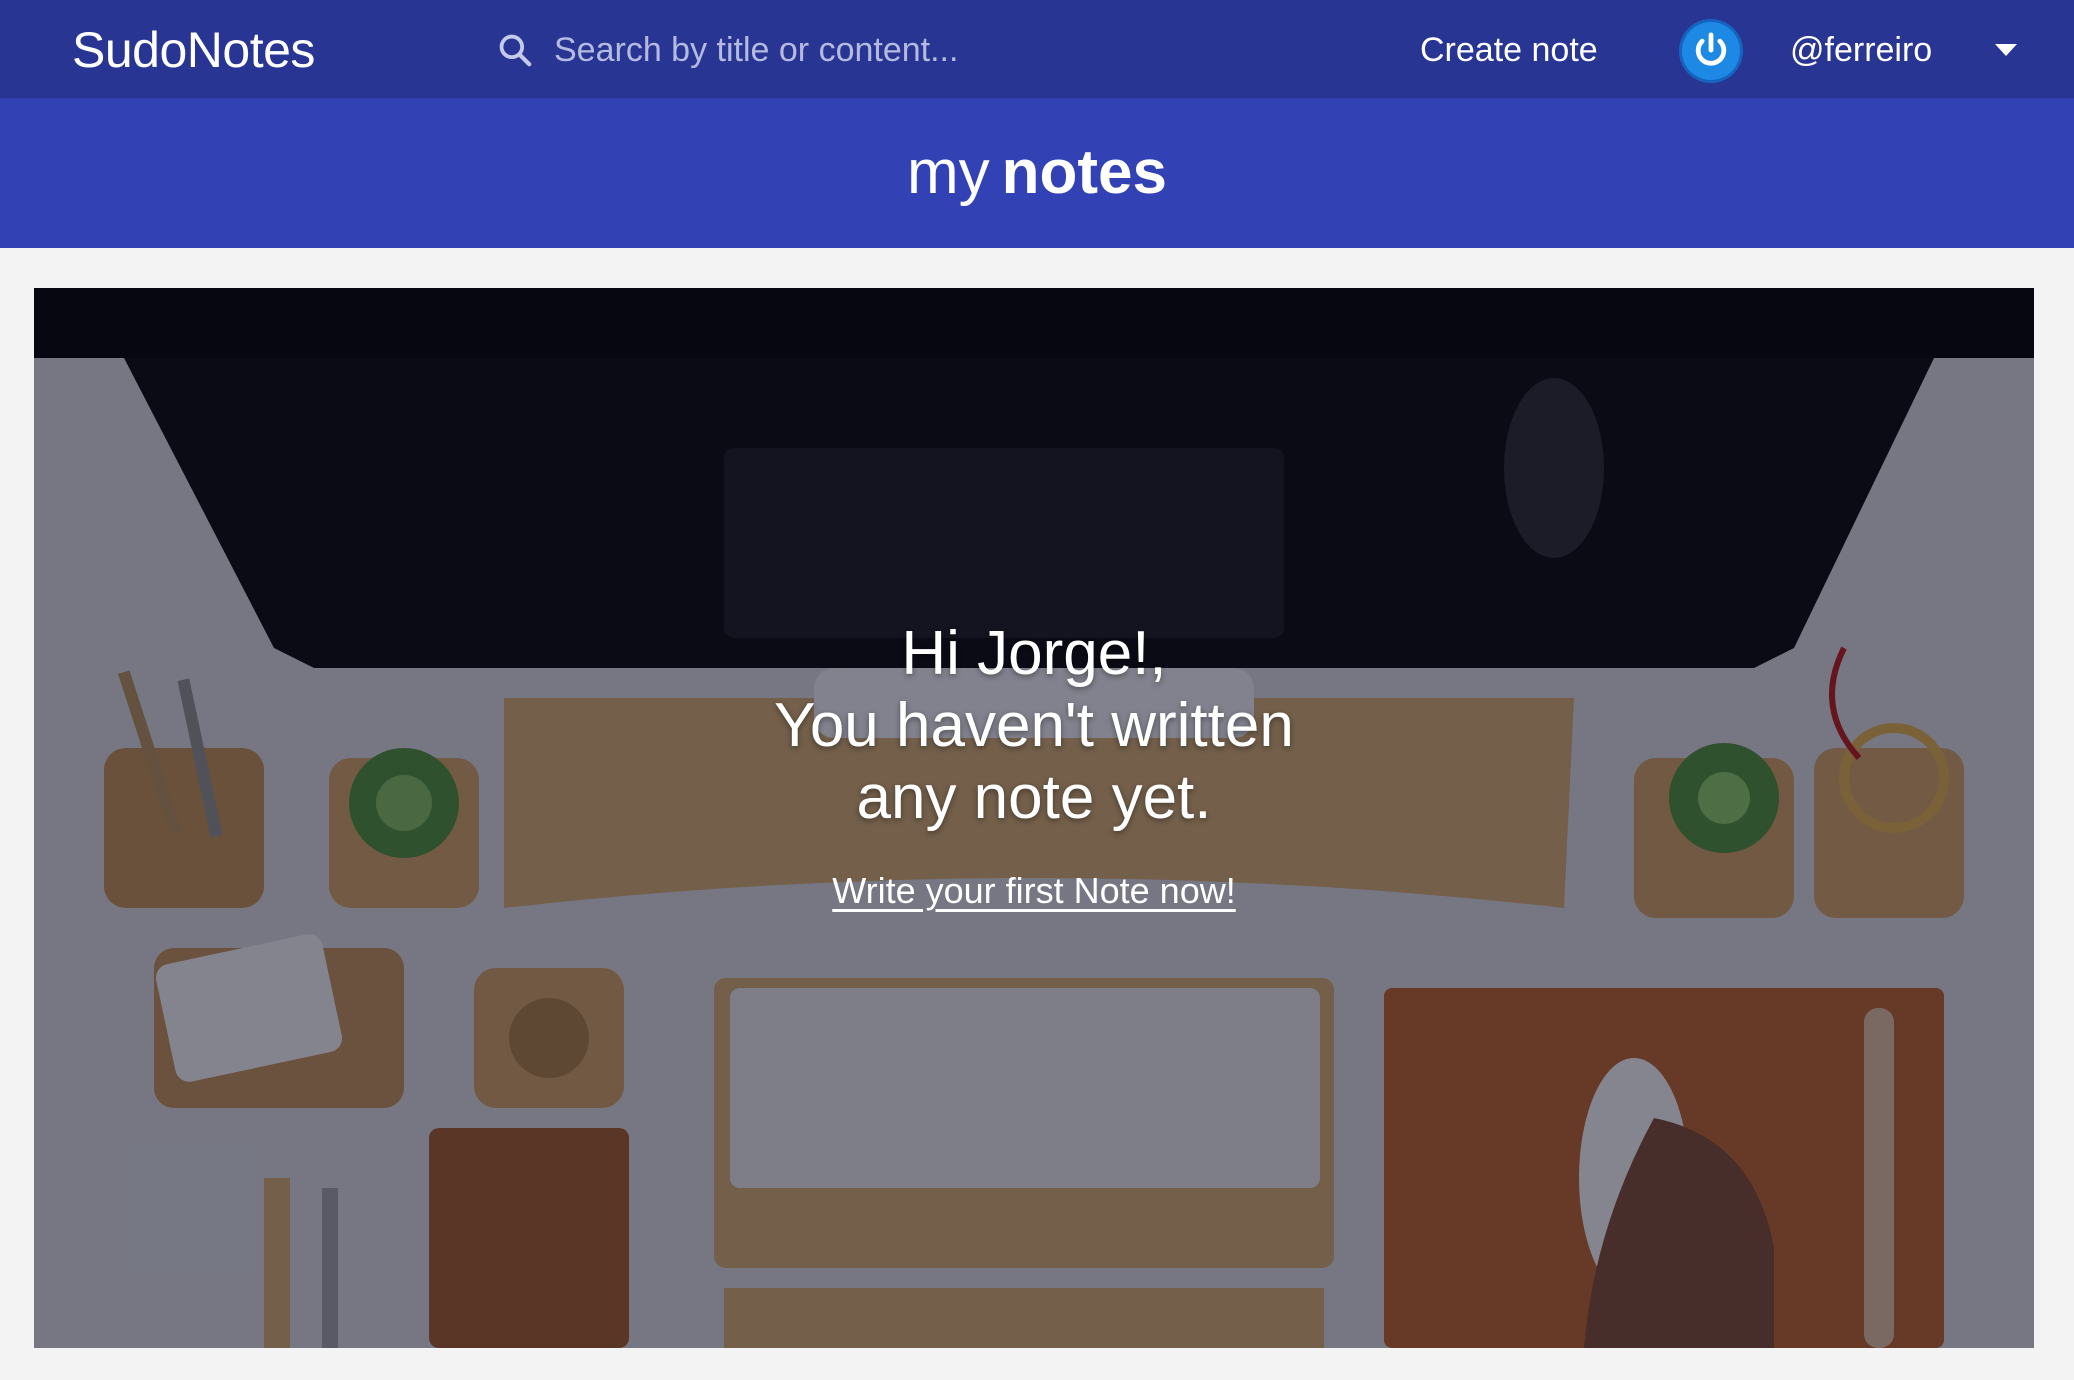 The height and width of the screenshot is (1380, 2074). What do you see at coordinates (1034, 797) in the screenshot?
I see `empty-message-line-2: any note yet.` at bounding box center [1034, 797].